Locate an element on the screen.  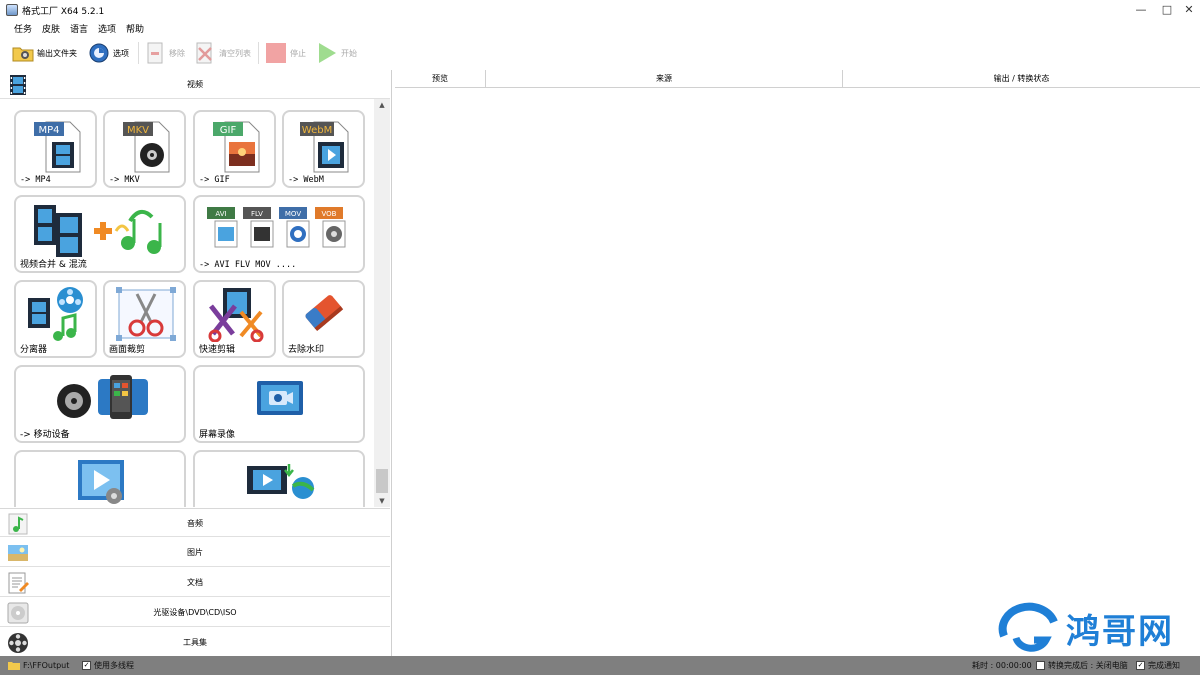
clear-list-button: 清空列表 is located at coordinates (222, 53).